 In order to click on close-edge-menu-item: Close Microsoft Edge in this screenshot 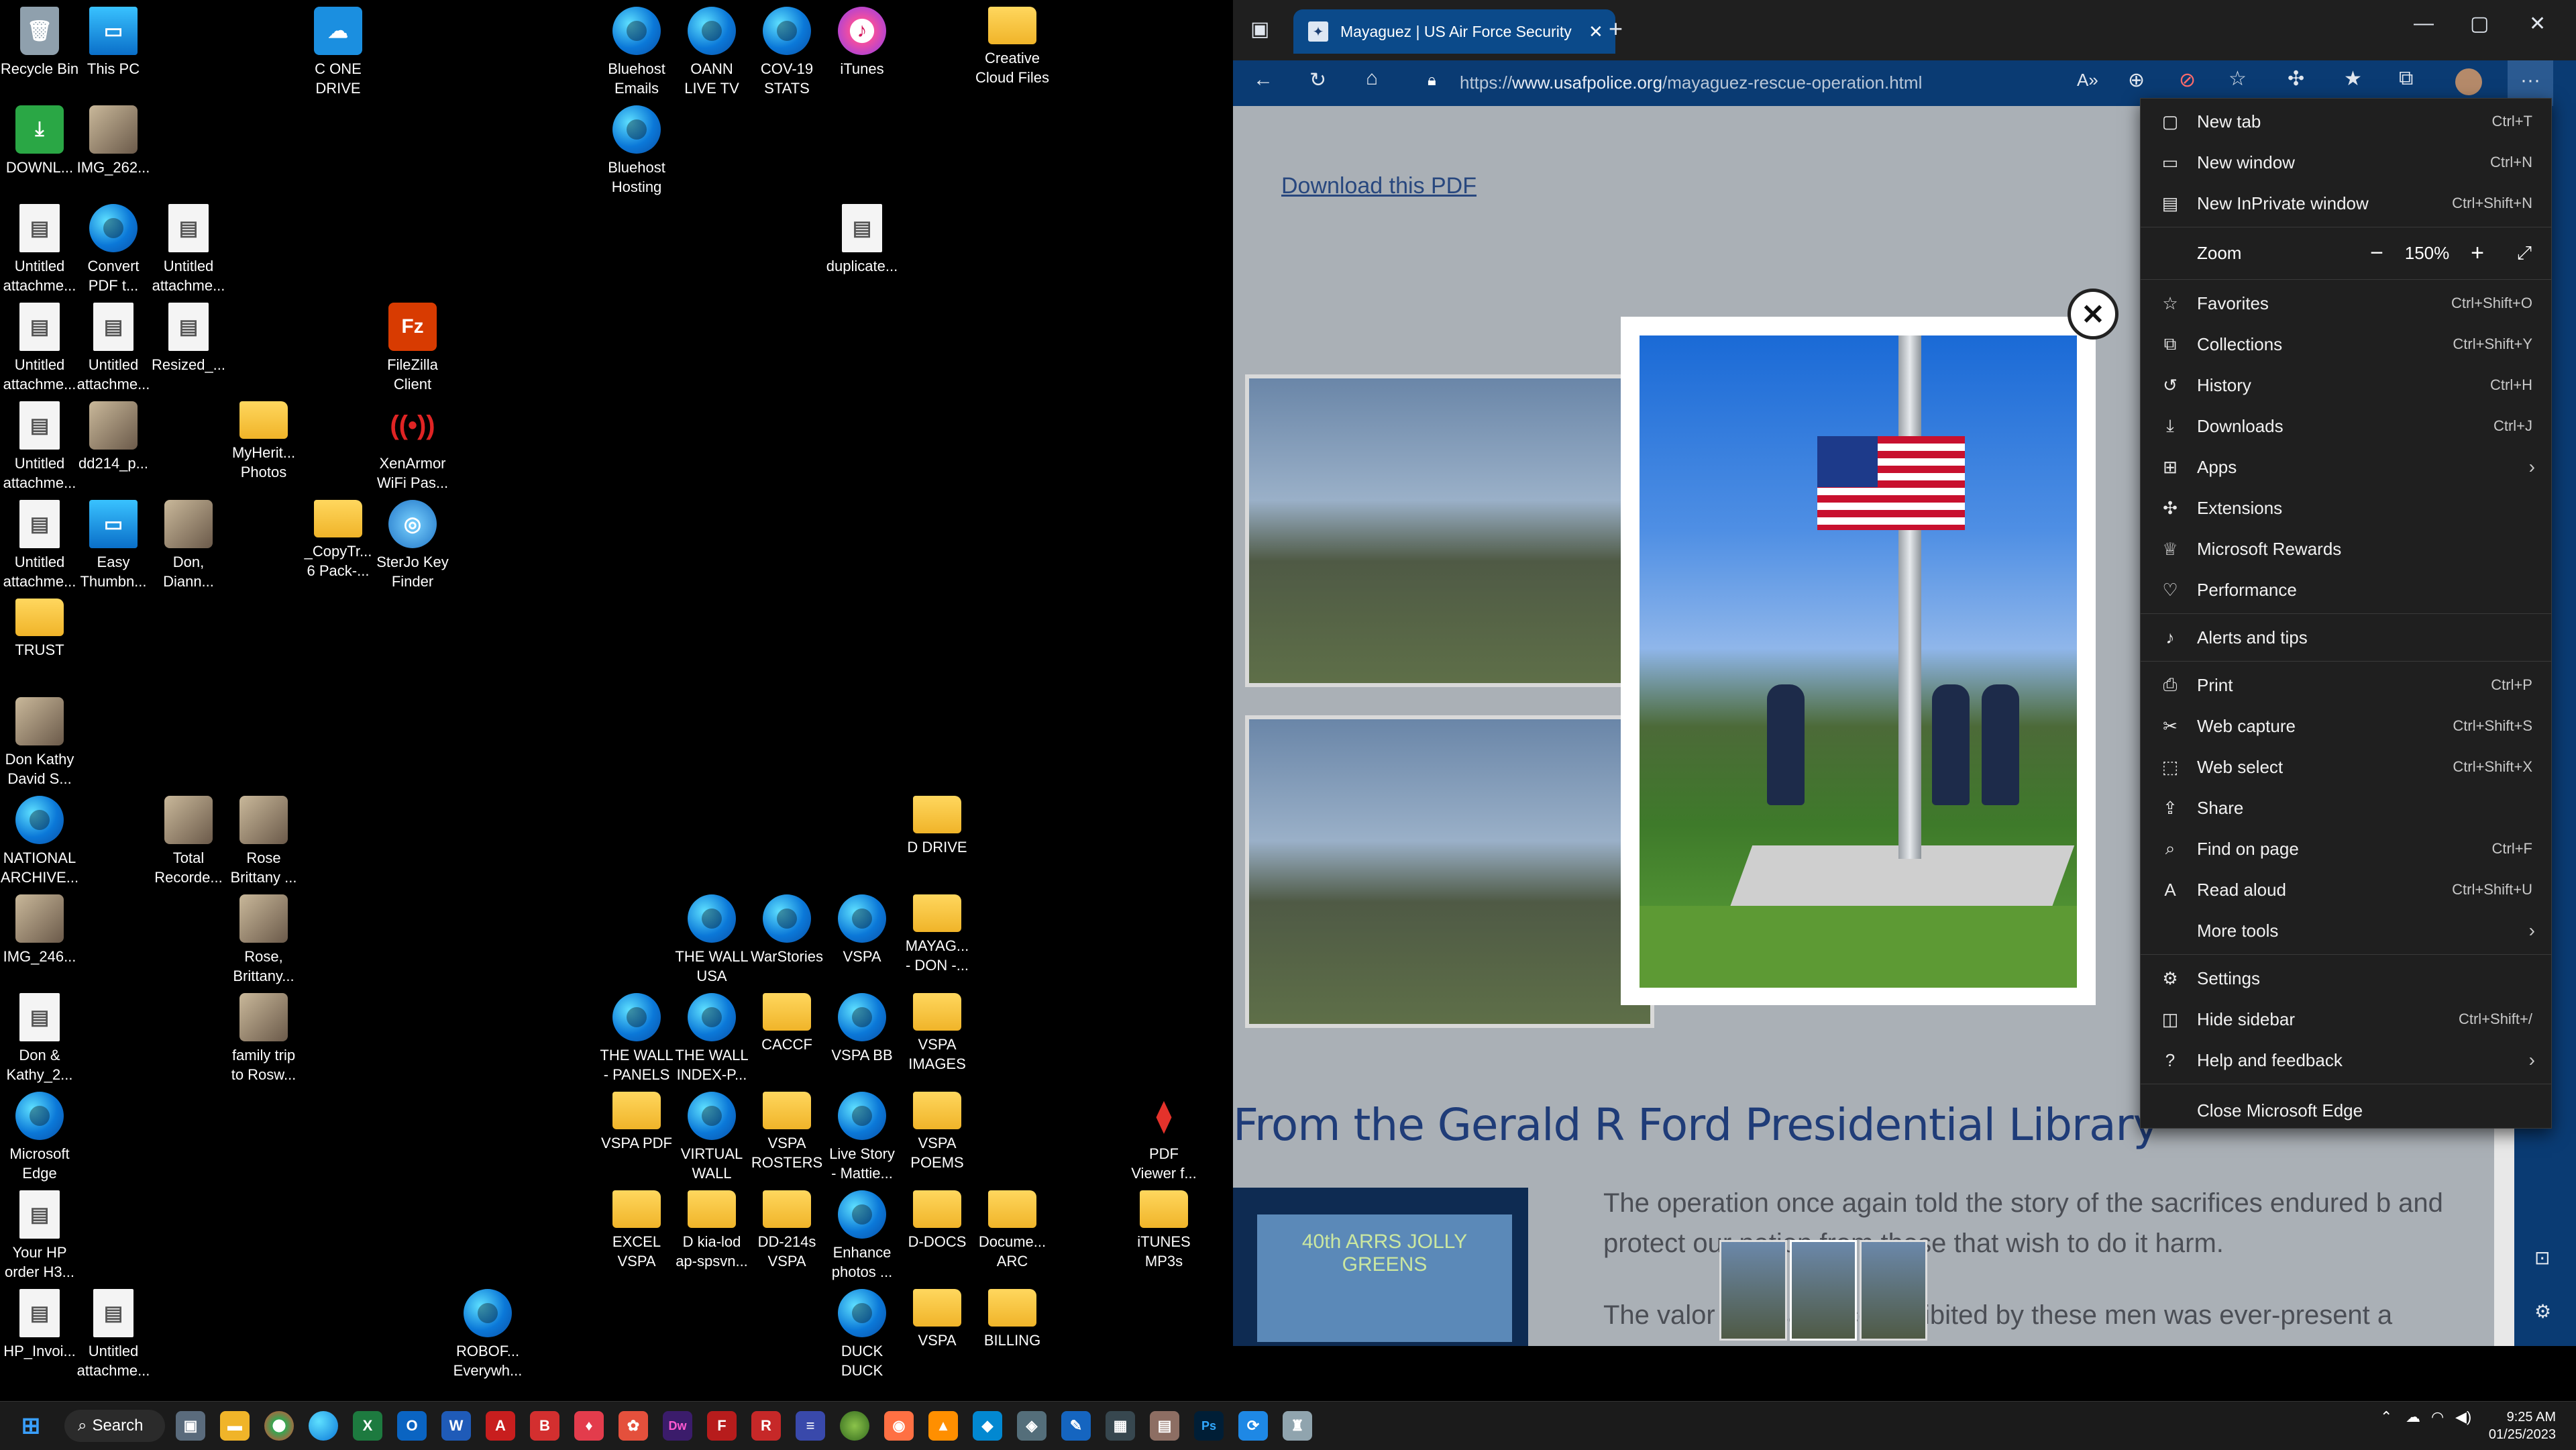, I will do `click(2346, 1110)`.